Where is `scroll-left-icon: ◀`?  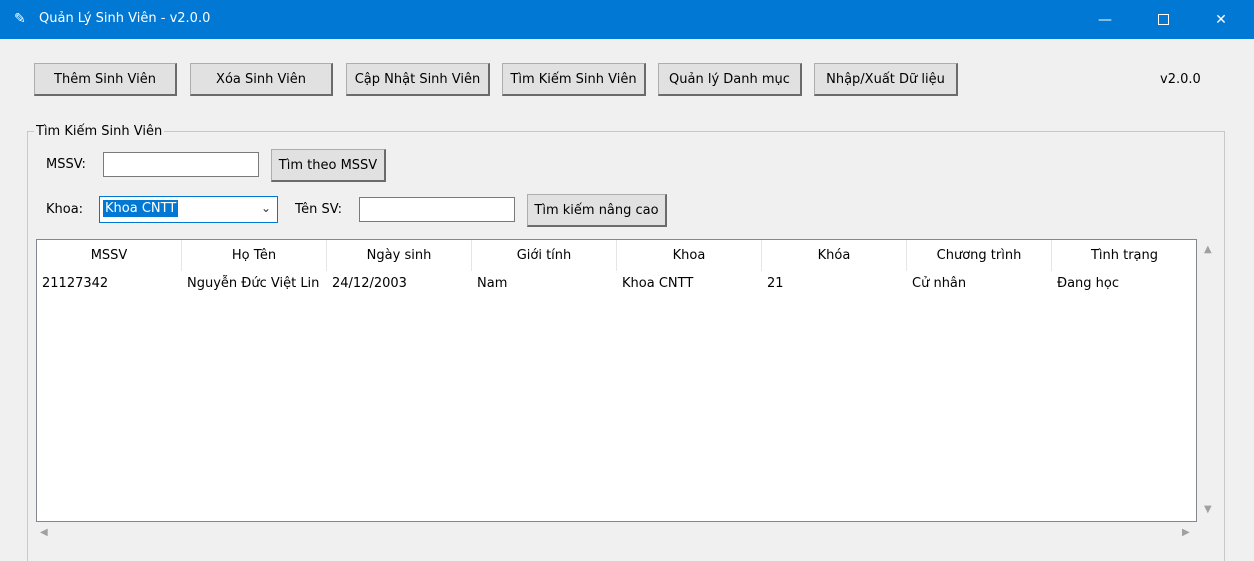
scroll-left-icon: ◀ is located at coordinates (44, 532).